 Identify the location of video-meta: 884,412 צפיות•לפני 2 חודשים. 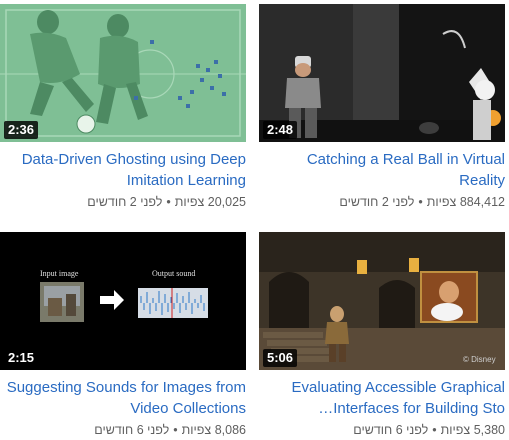
(382, 202).